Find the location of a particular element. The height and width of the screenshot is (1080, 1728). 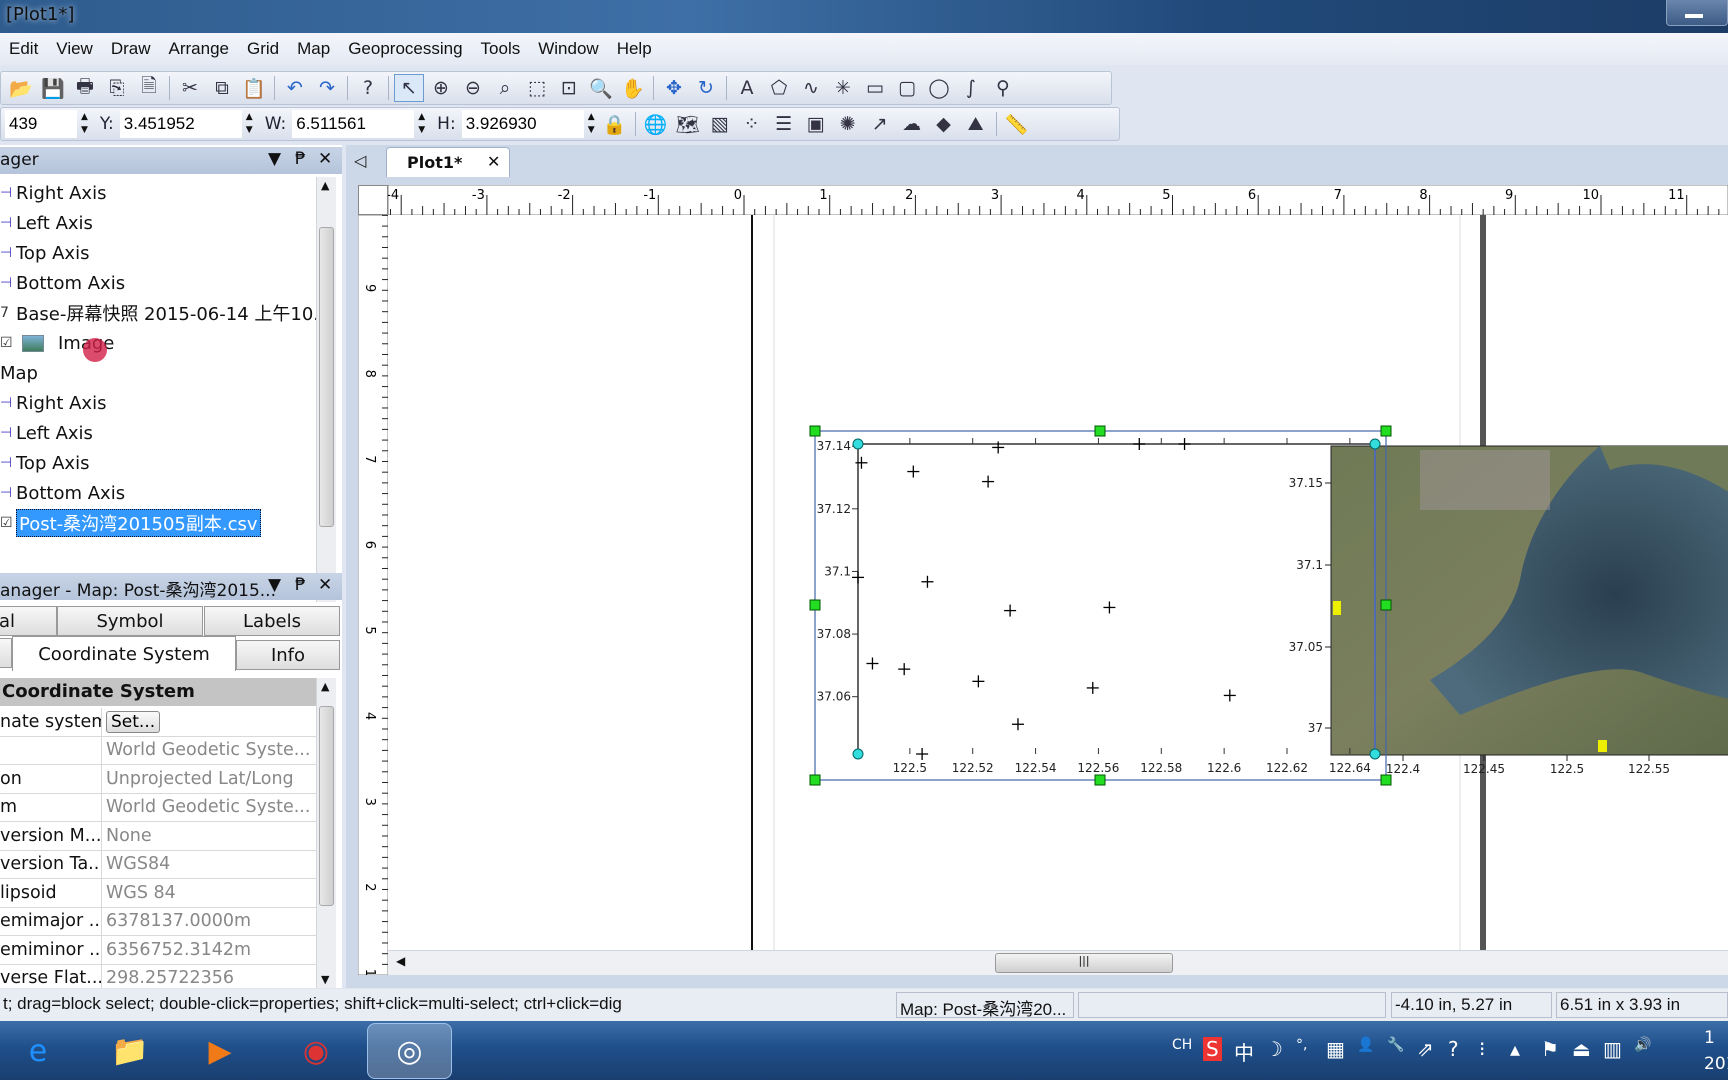

property-row: emimajor ... 6378137.0000m is located at coordinates (158, 921).